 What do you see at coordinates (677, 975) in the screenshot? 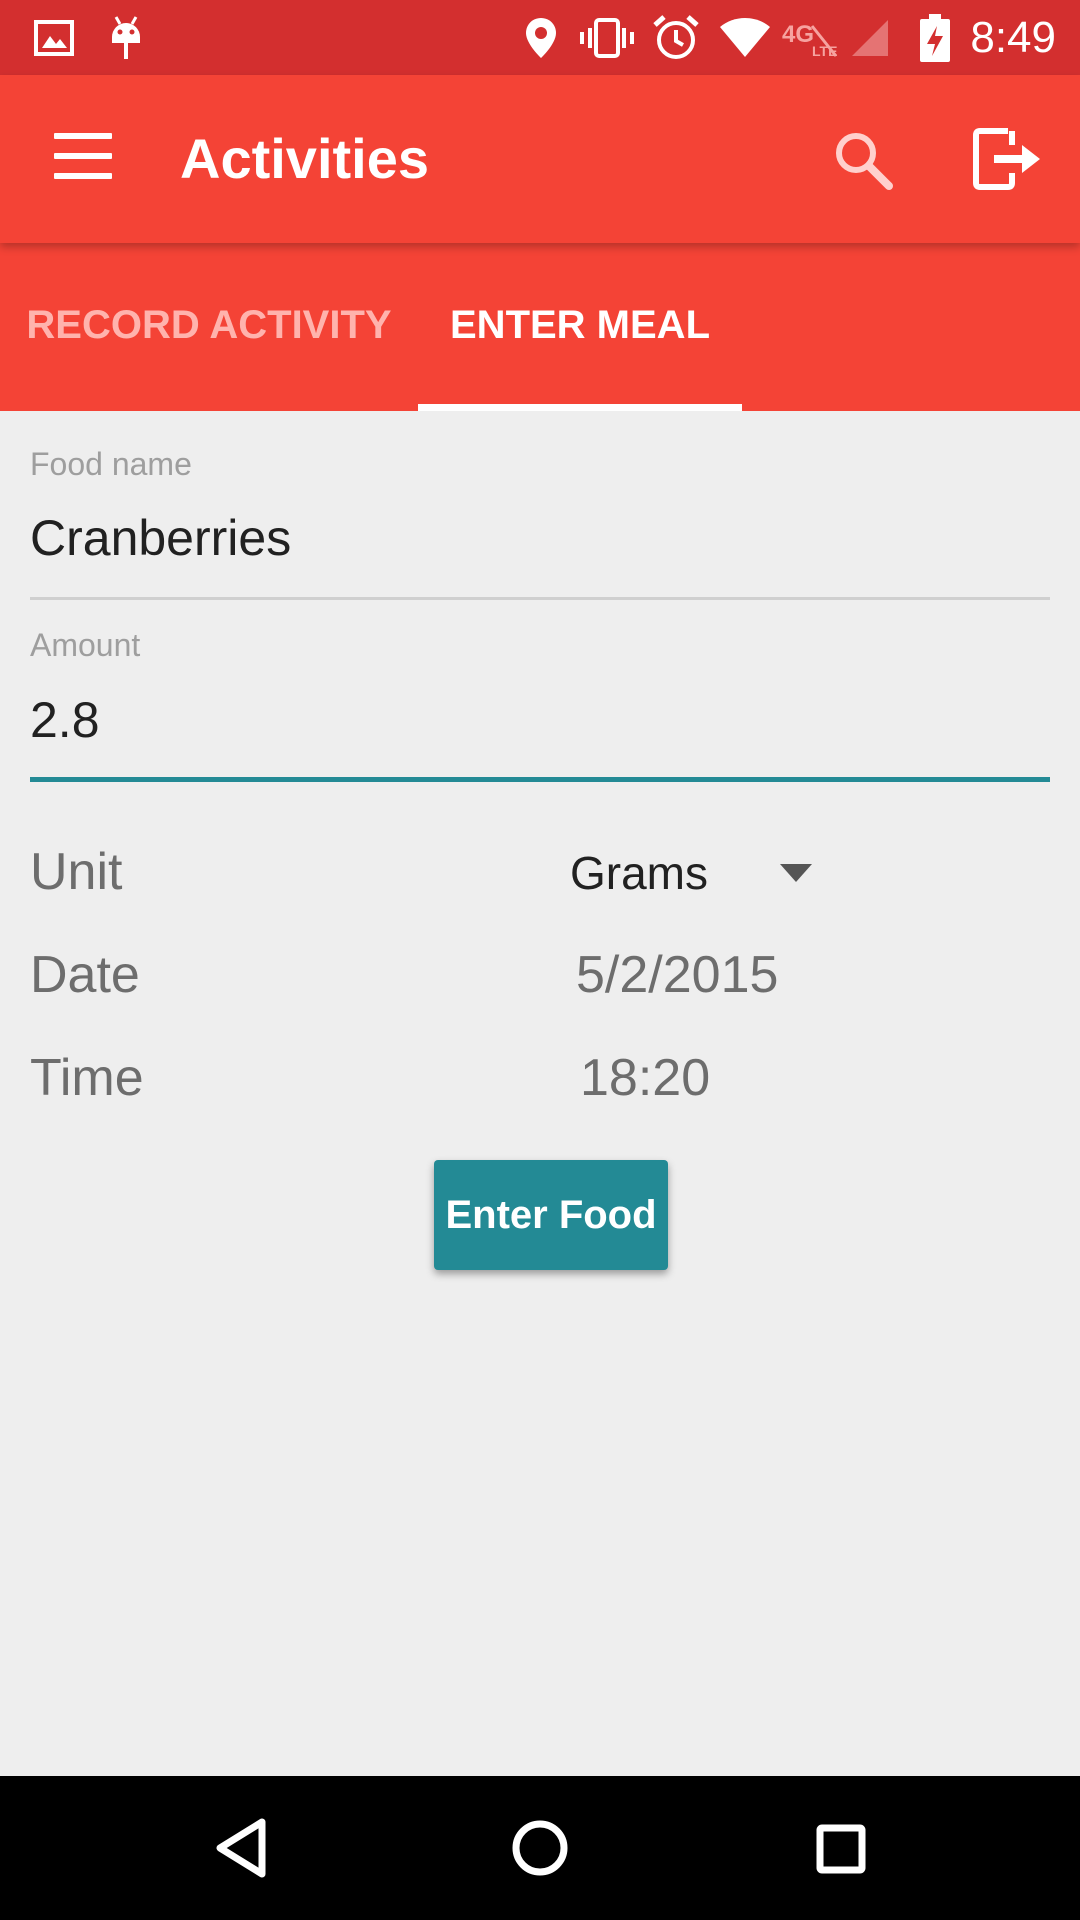
I see `date-value: 5/2/2015` at bounding box center [677, 975].